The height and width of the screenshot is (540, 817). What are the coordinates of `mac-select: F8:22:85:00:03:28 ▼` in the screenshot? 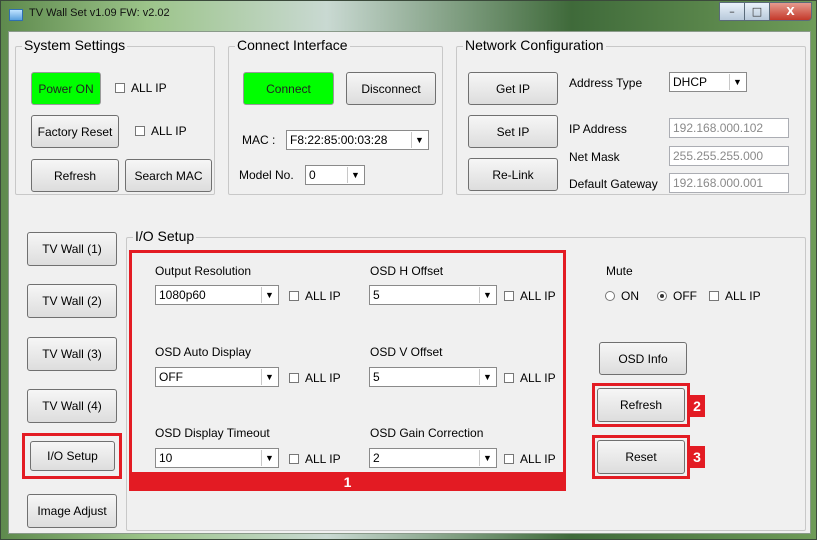 It's located at (357, 140).